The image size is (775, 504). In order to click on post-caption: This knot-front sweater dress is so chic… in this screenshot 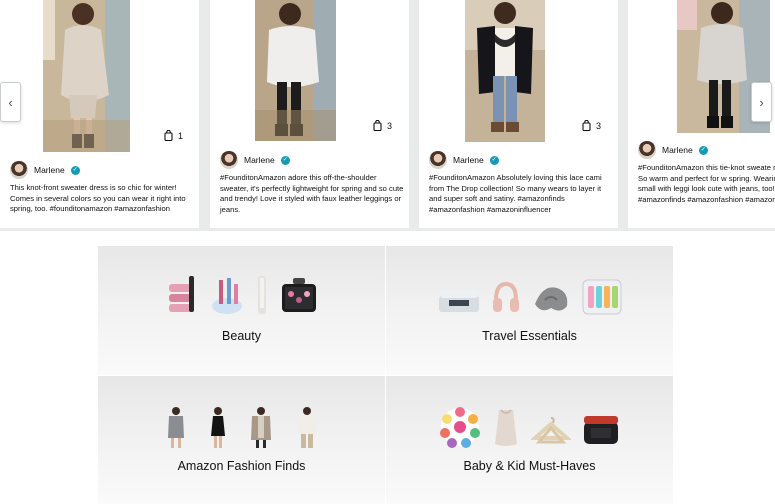, I will do `click(98, 198)`.